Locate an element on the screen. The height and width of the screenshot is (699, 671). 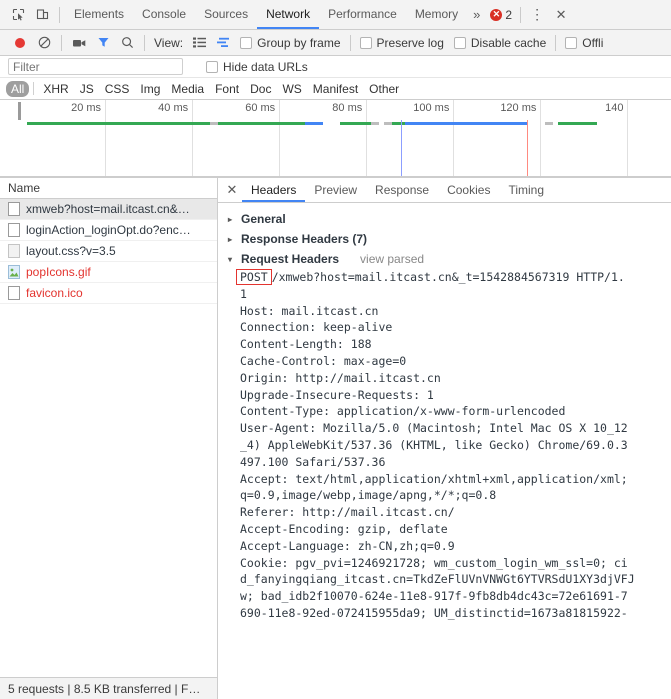
hide-data-urls-checkbox: Hide data URLs is located at coordinates (257, 67).